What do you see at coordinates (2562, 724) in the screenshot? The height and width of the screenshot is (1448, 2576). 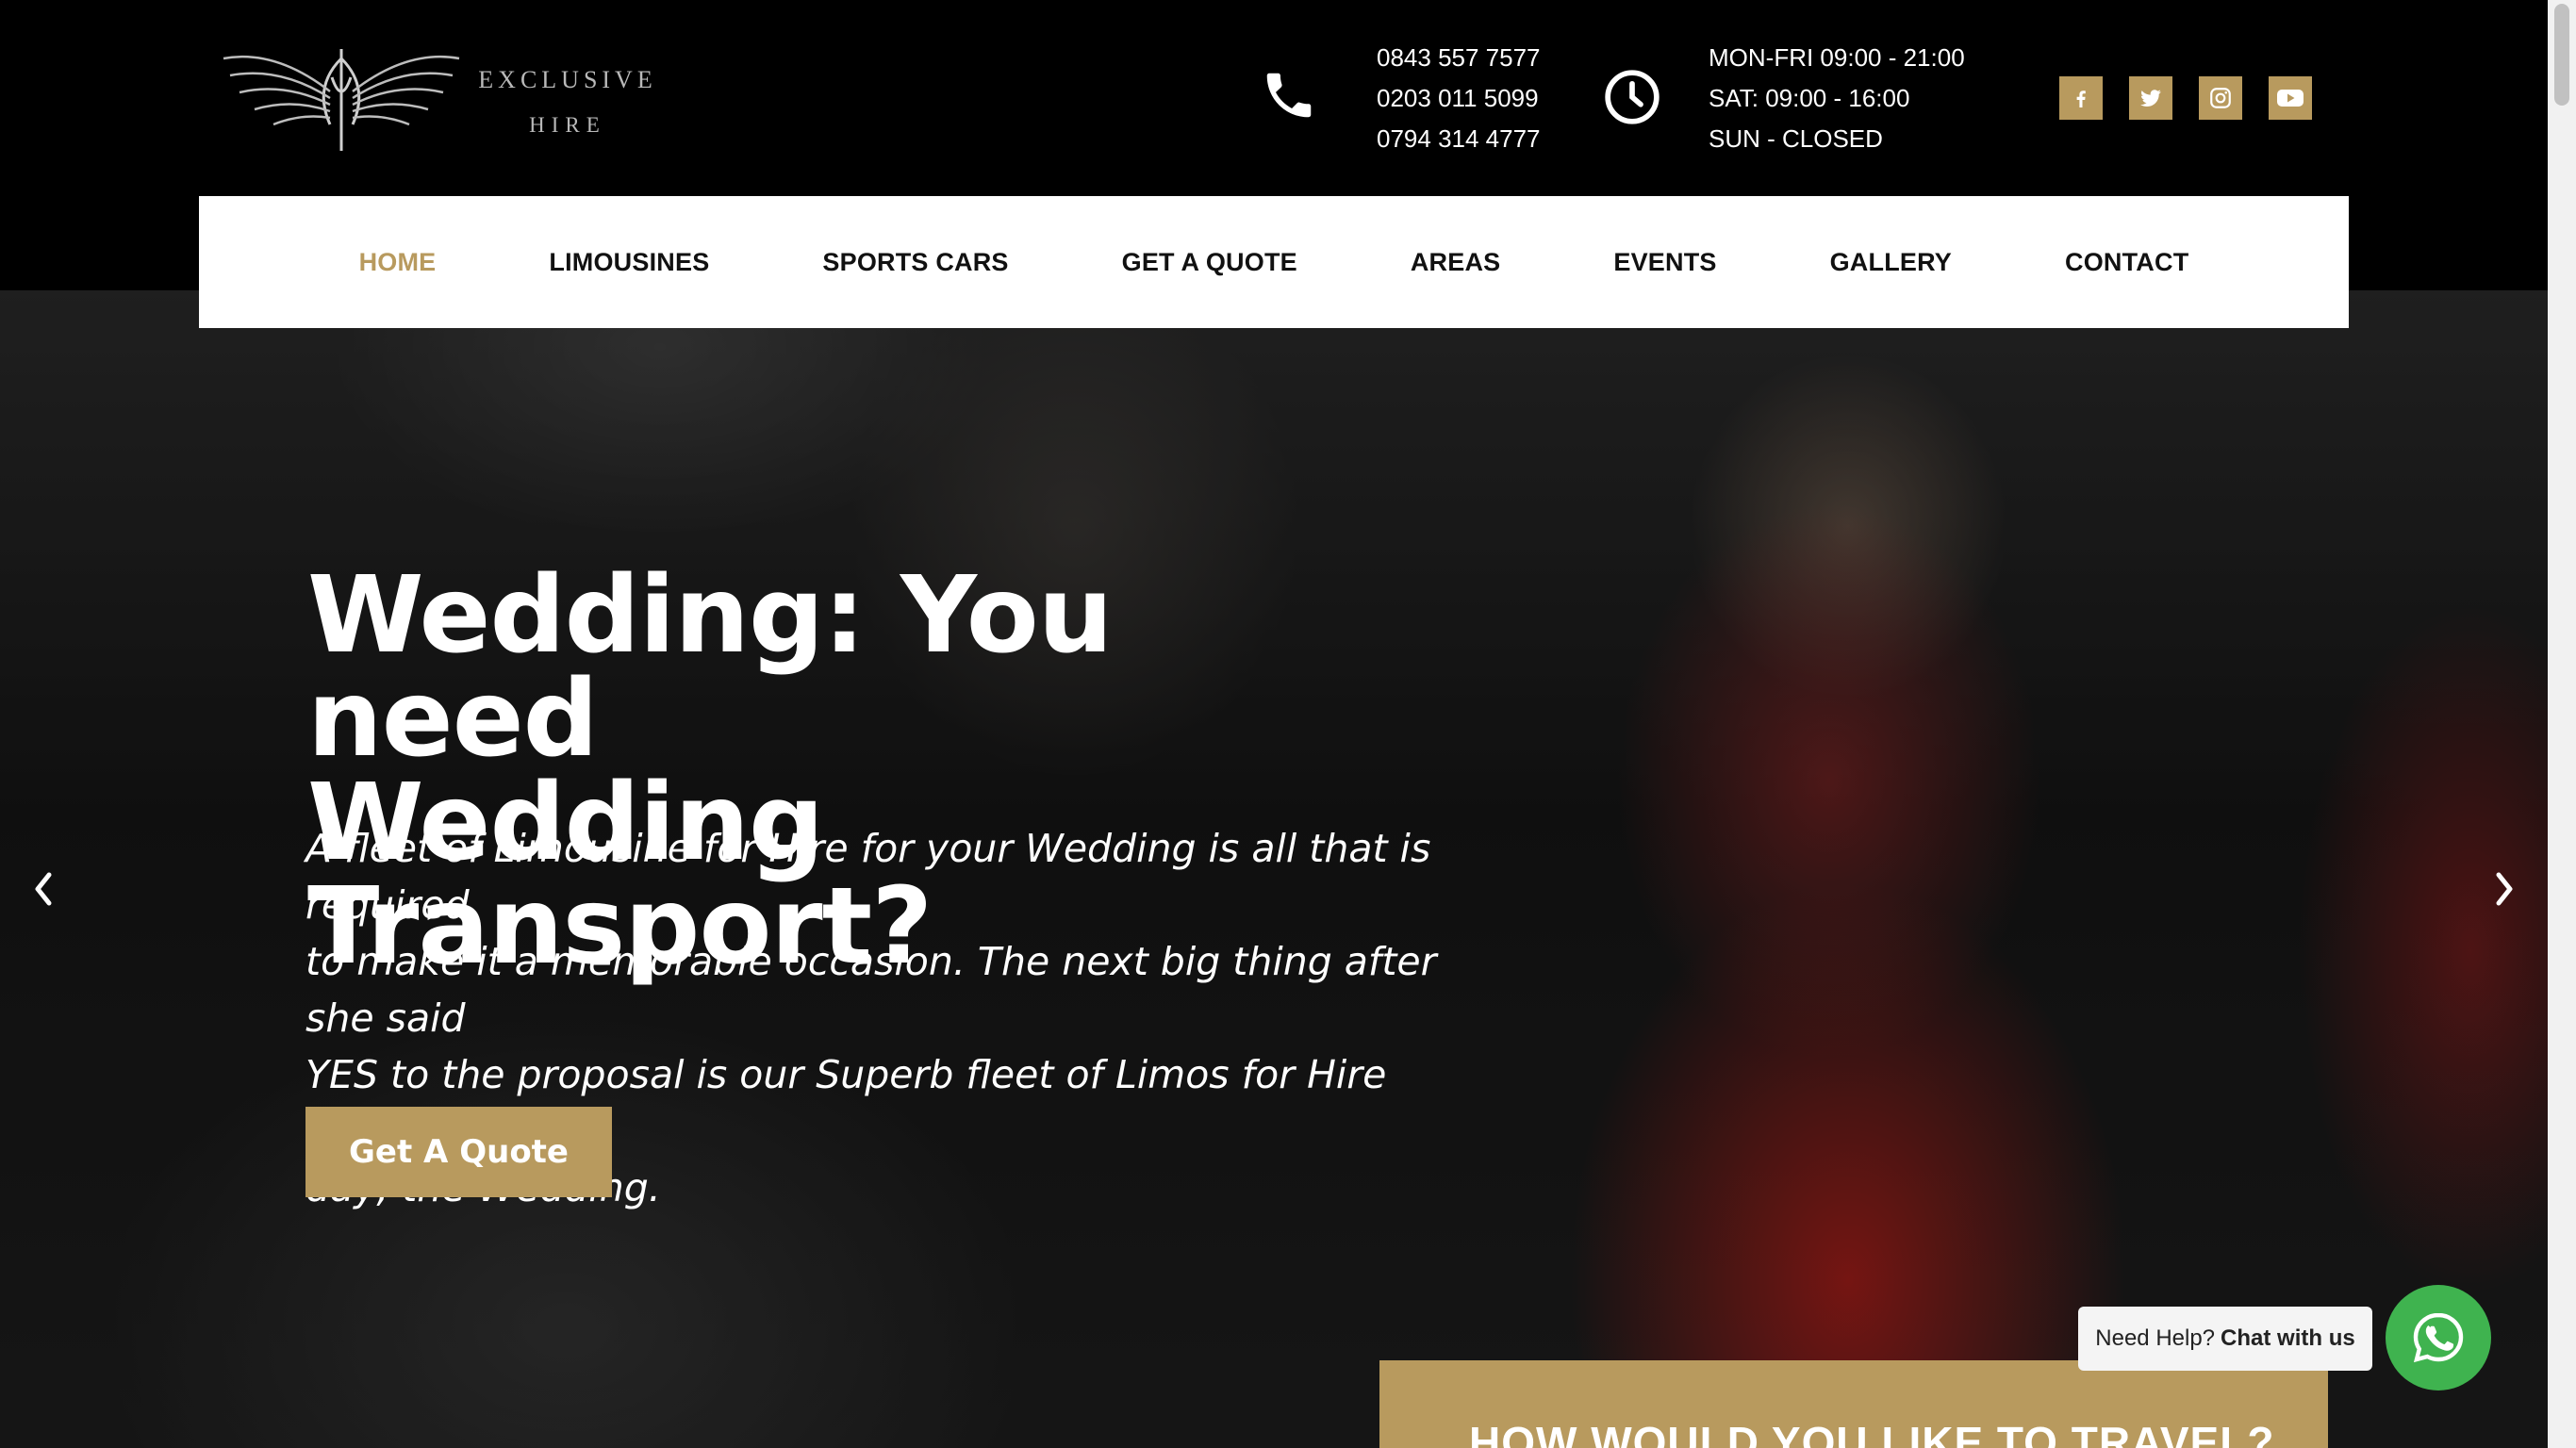 I see `page-scrollbar` at bounding box center [2562, 724].